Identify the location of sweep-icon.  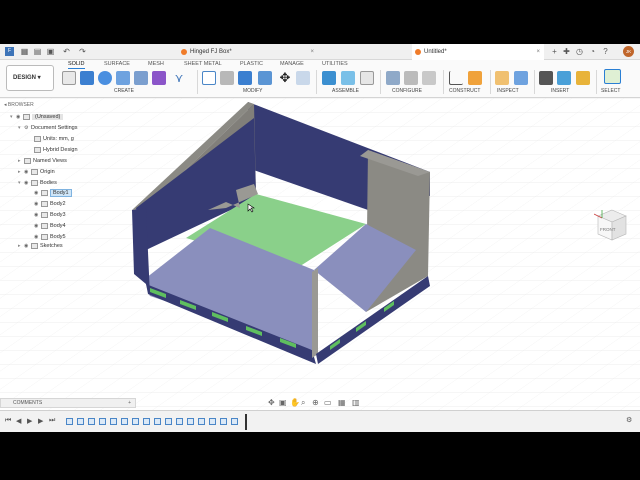
(123, 78).